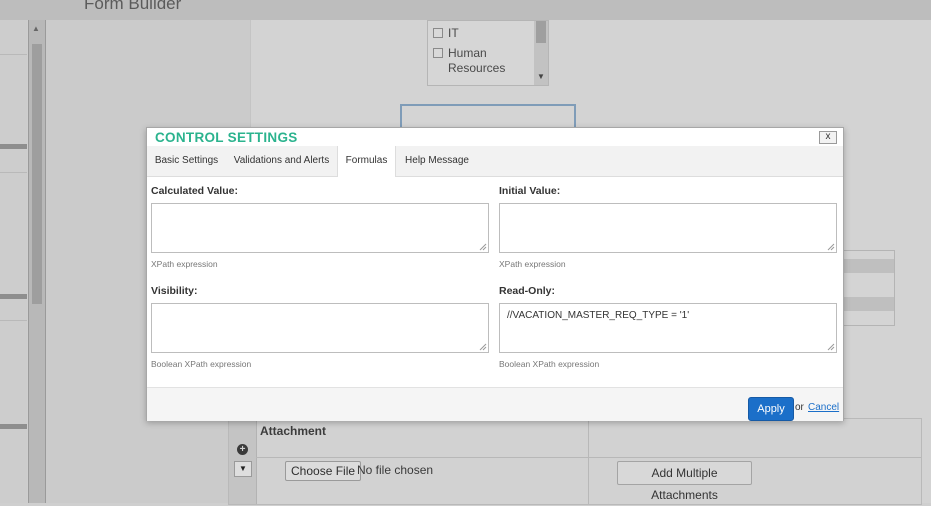  What do you see at coordinates (828, 137) in the screenshot?
I see `close-icon: x` at bounding box center [828, 137].